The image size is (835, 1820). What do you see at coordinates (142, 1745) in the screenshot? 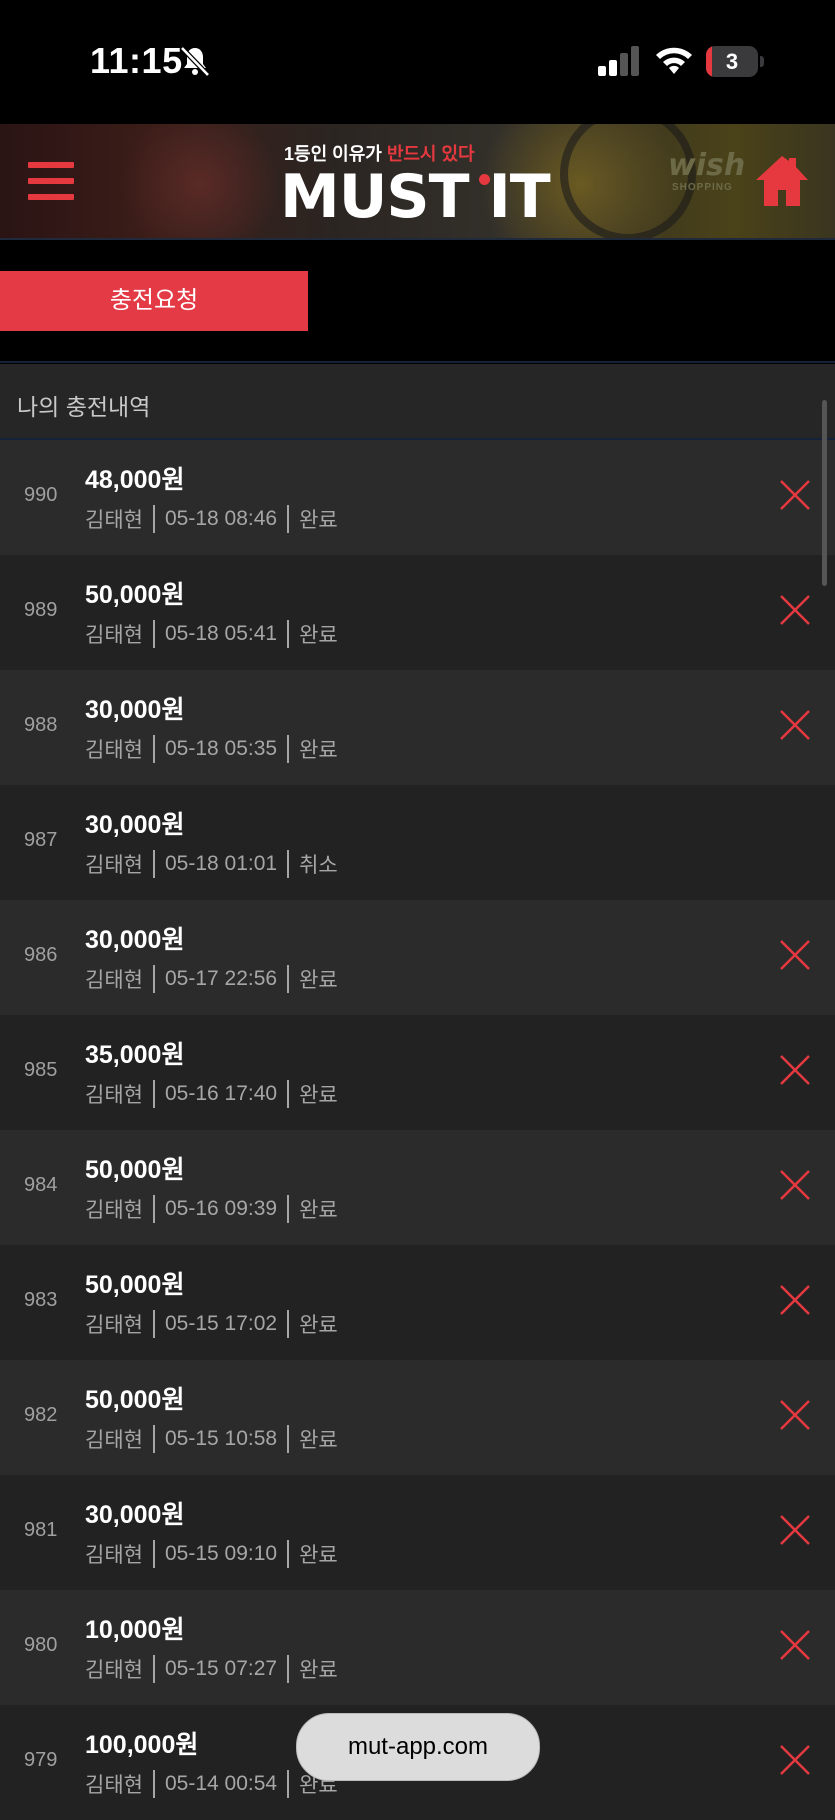
I see `row-amount: 100,000원` at bounding box center [142, 1745].